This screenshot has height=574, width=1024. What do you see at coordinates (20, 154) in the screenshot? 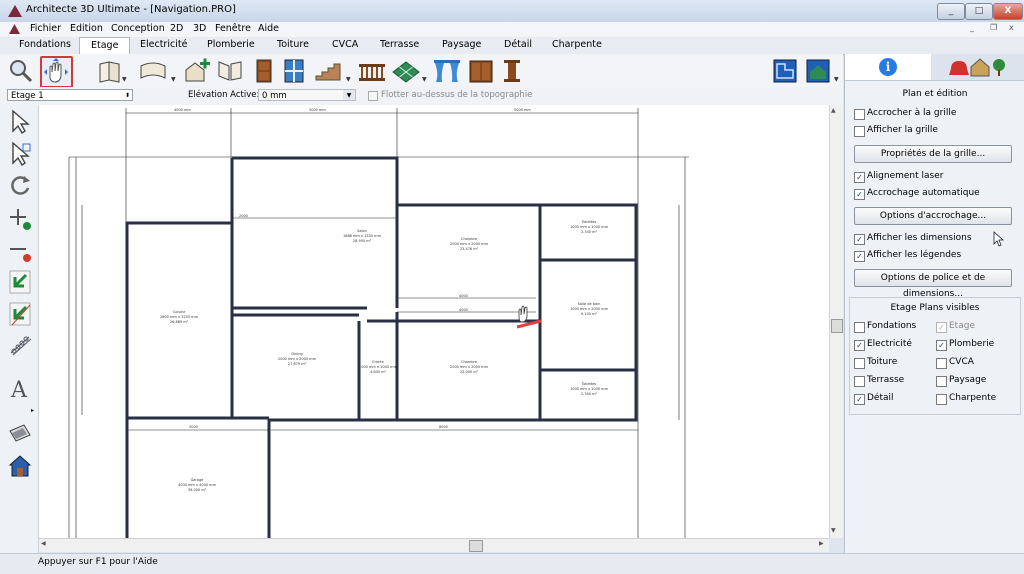
I see `multi-select-icon` at bounding box center [20, 154].